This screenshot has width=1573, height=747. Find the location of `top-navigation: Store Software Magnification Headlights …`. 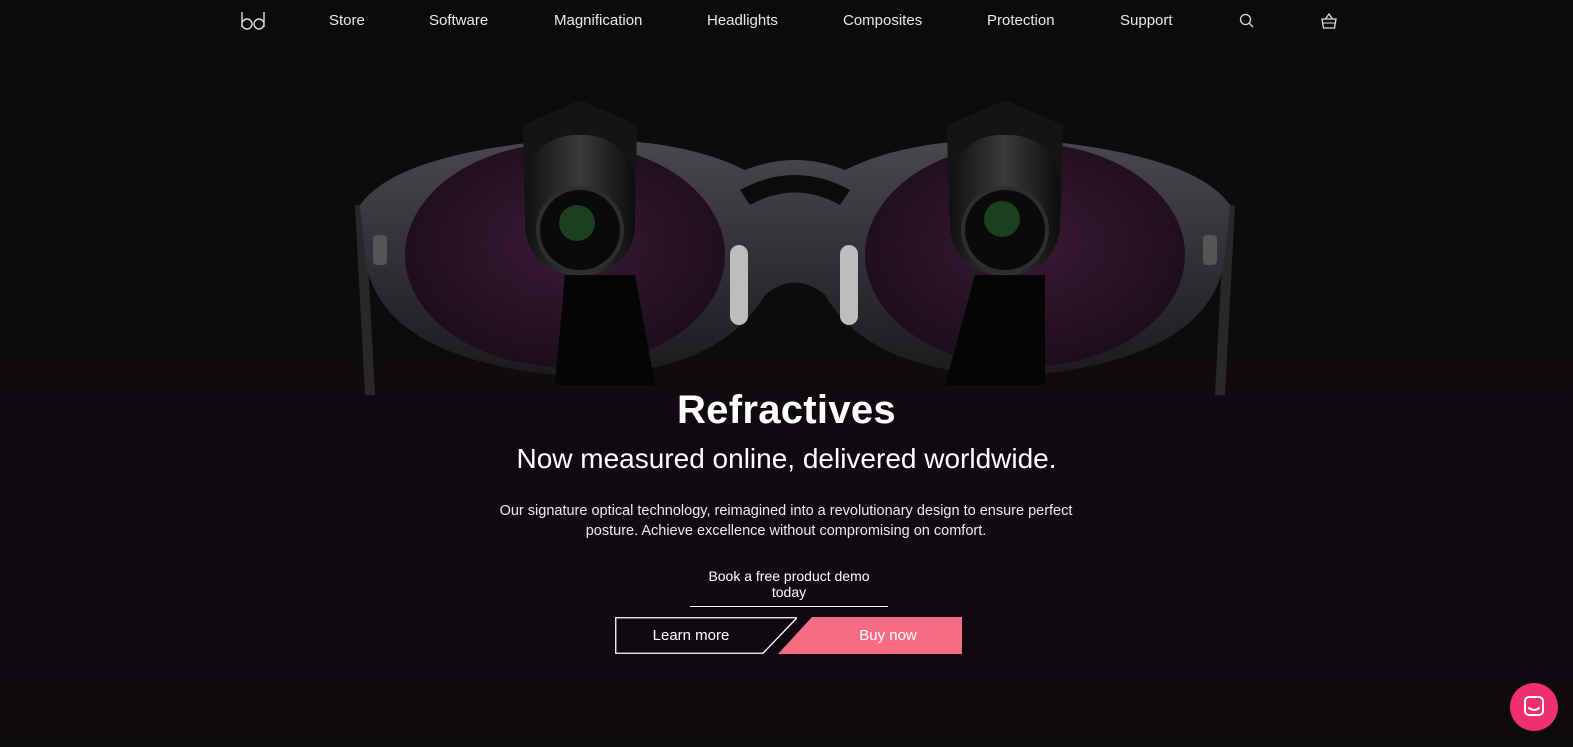

top-navigation: Store Software Magnification Headlights … is located at coordinates (786, 21).